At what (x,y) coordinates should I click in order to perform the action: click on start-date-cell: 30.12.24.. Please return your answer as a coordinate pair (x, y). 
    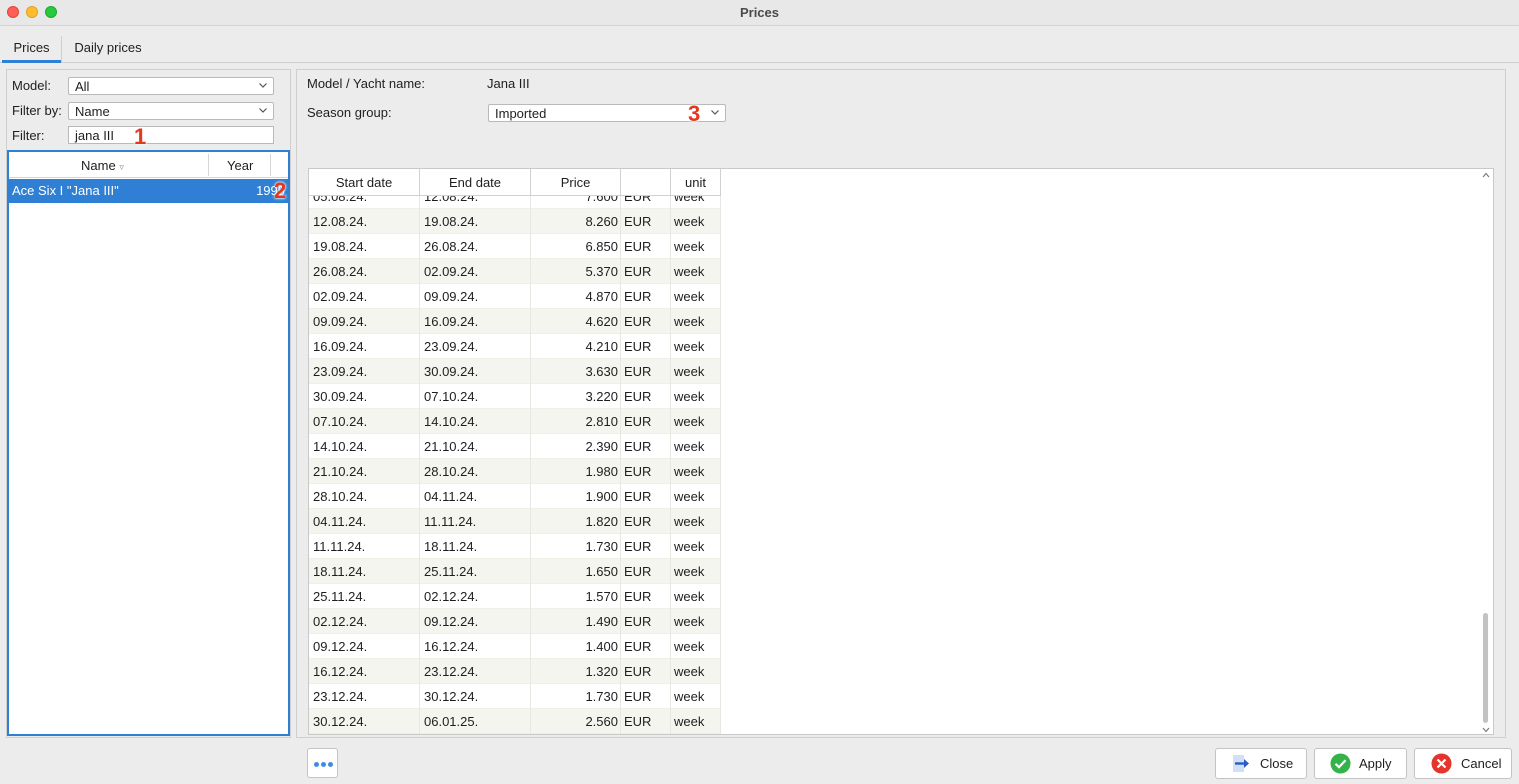
    Looking at the image, I should click on (340, 721).